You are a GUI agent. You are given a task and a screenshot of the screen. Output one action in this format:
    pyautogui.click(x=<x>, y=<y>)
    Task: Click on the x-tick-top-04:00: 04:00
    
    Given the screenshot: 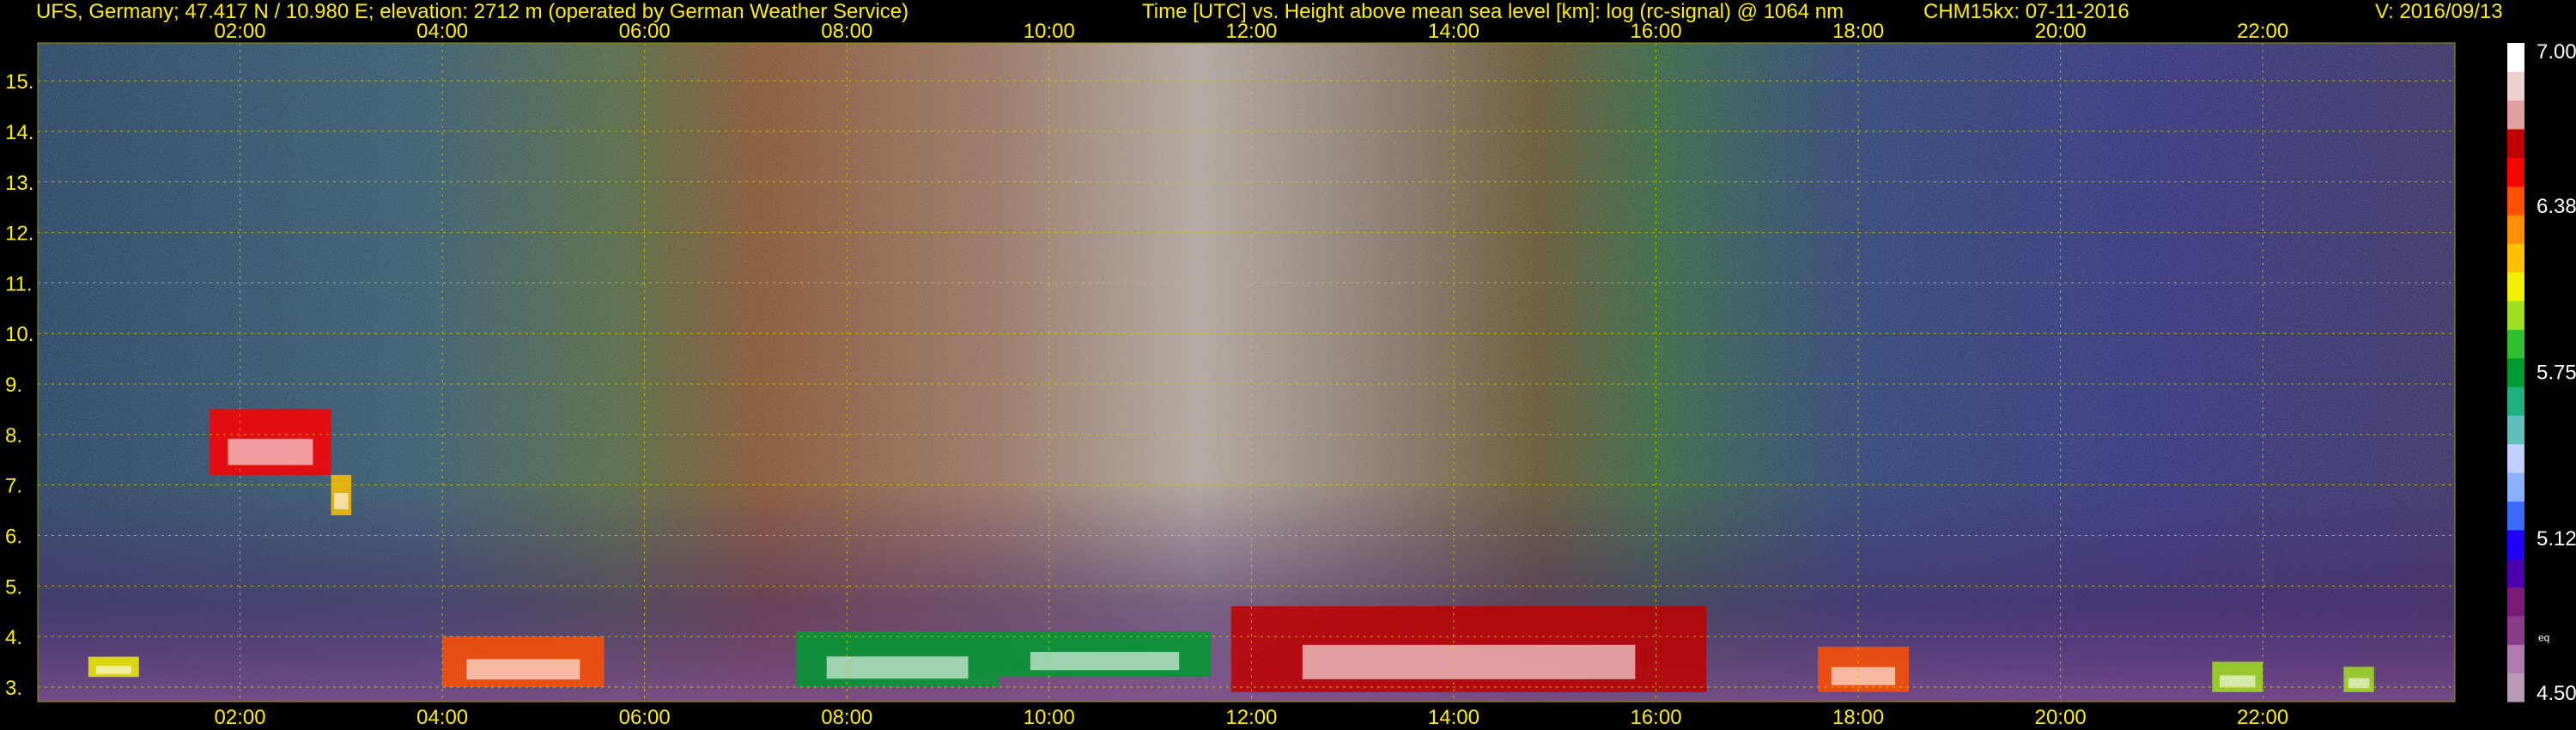 What is the action you would take?
    pyautogui.click(x=442, y=31)
    